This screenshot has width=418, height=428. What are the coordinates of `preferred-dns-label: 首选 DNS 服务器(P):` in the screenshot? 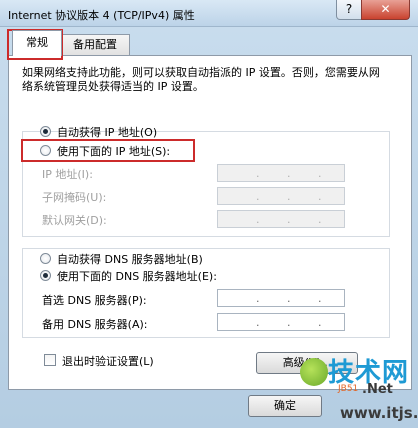 It's located at (94, 300).